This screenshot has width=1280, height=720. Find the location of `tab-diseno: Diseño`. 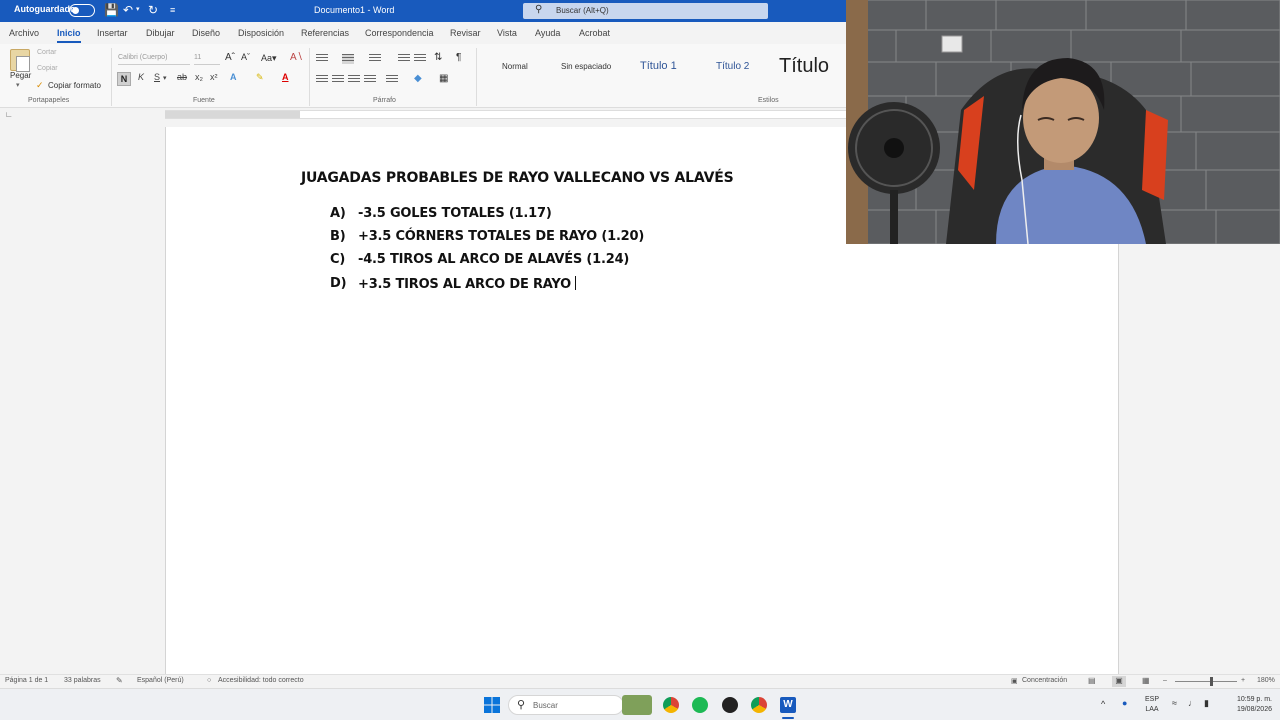

tab-diseno: Diseño is located at coordinates (206, 33).